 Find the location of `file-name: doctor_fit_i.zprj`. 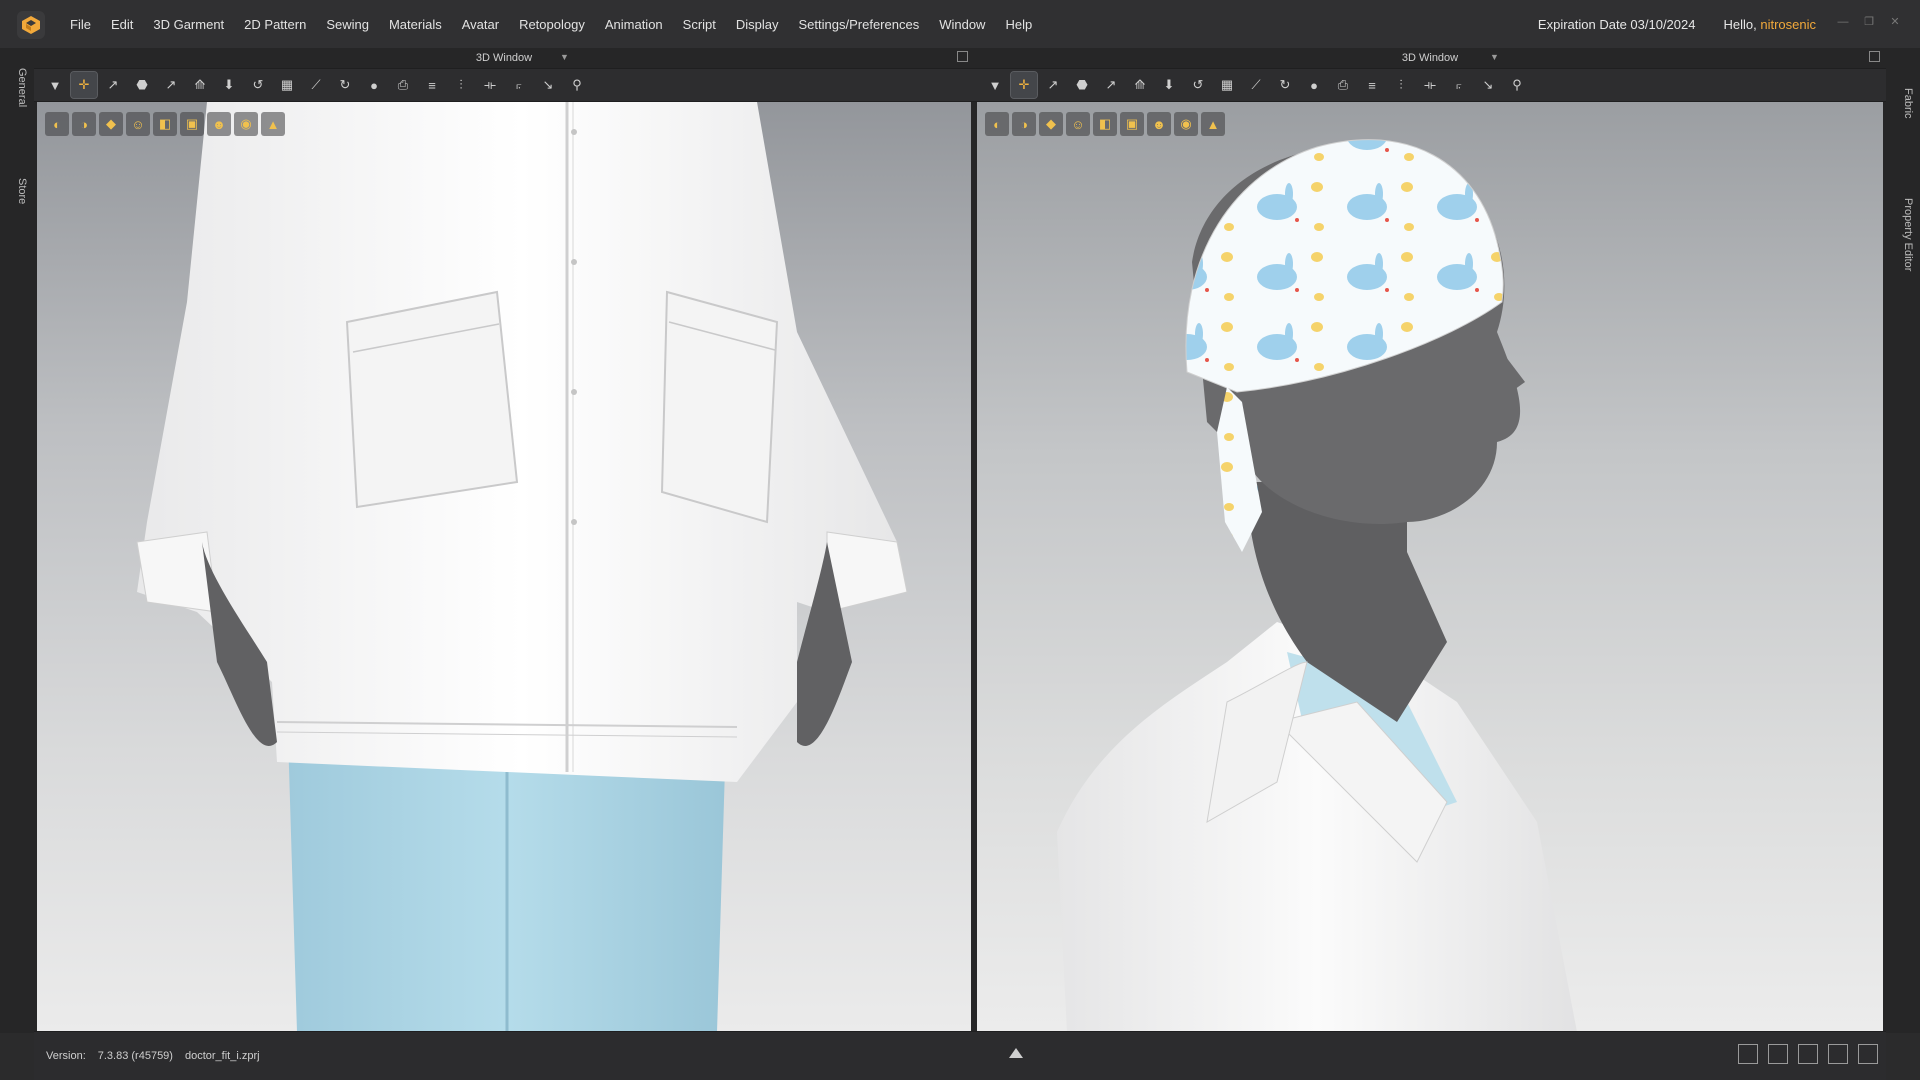

file-name: doctor_fit_i.zprj is located at coordinates (222, 1056).